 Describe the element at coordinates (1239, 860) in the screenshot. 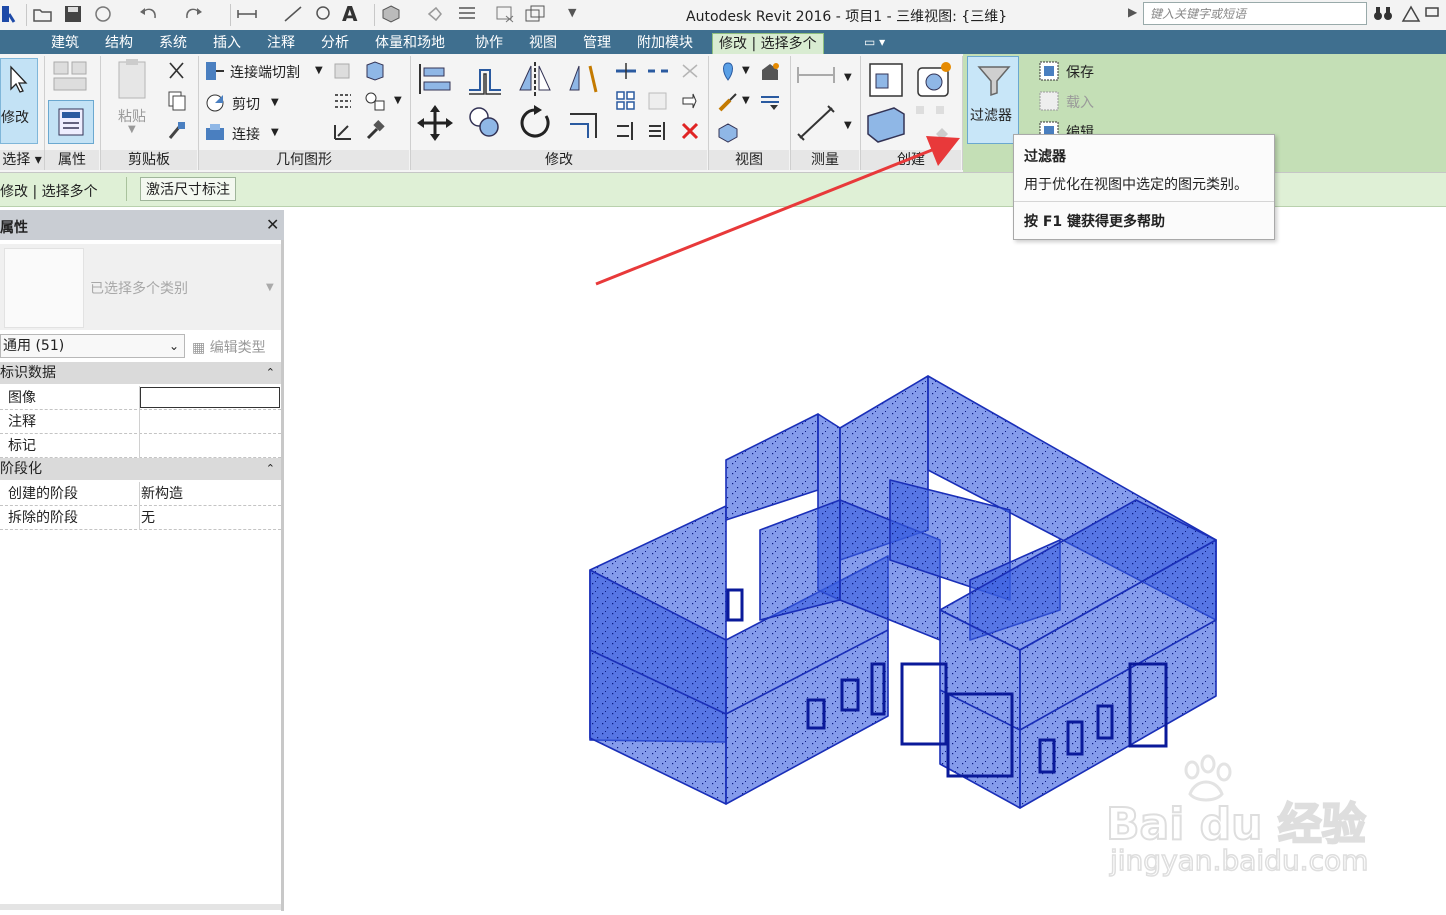

I see `watermark-url: jingyan.baidu.com` at that location.